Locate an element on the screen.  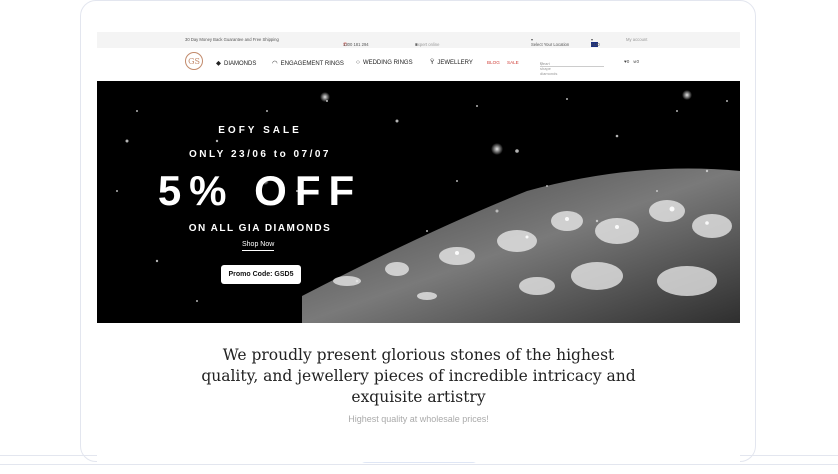
ring-outline-icon: ○ is located at coordinates (358, 62).